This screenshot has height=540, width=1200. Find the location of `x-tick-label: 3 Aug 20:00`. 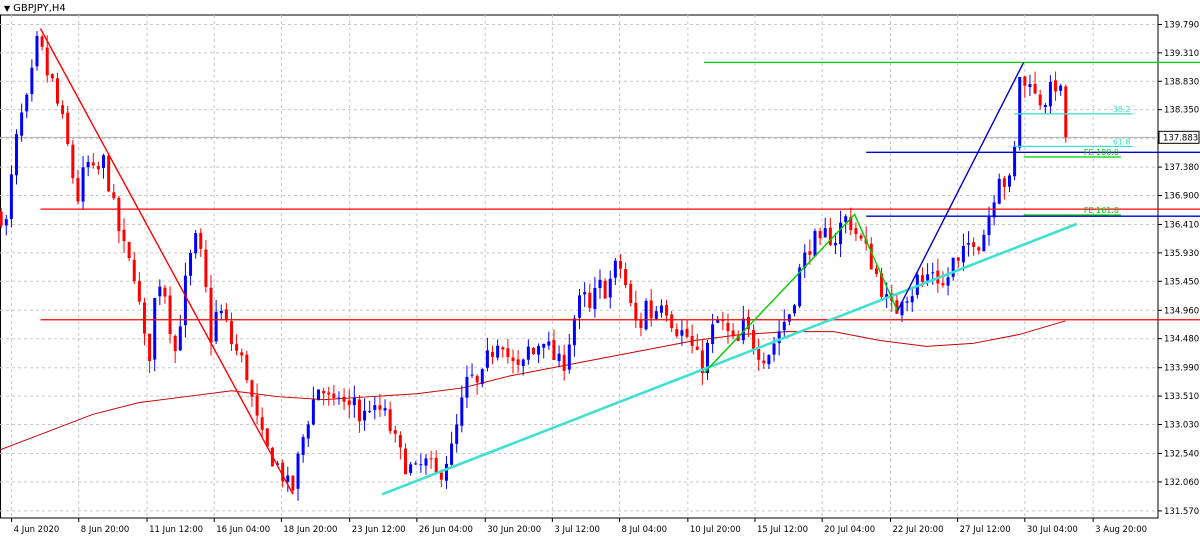

x-tick-label: 3 Aug 20:00 is located at coordinates (1121, 530).